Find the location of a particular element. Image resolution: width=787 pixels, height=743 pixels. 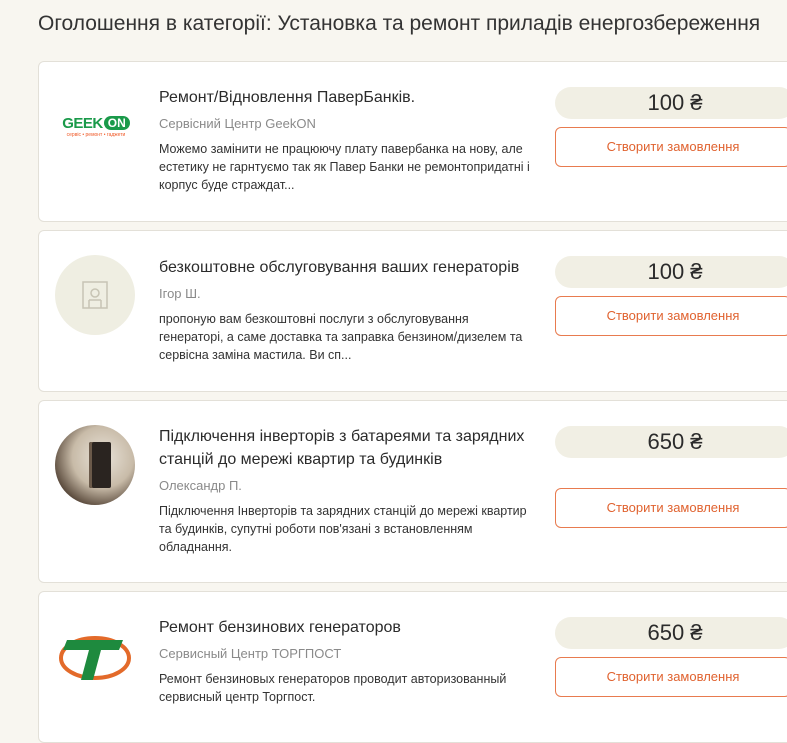

torgpost-logo-icon is located at coordinates (95, 658).